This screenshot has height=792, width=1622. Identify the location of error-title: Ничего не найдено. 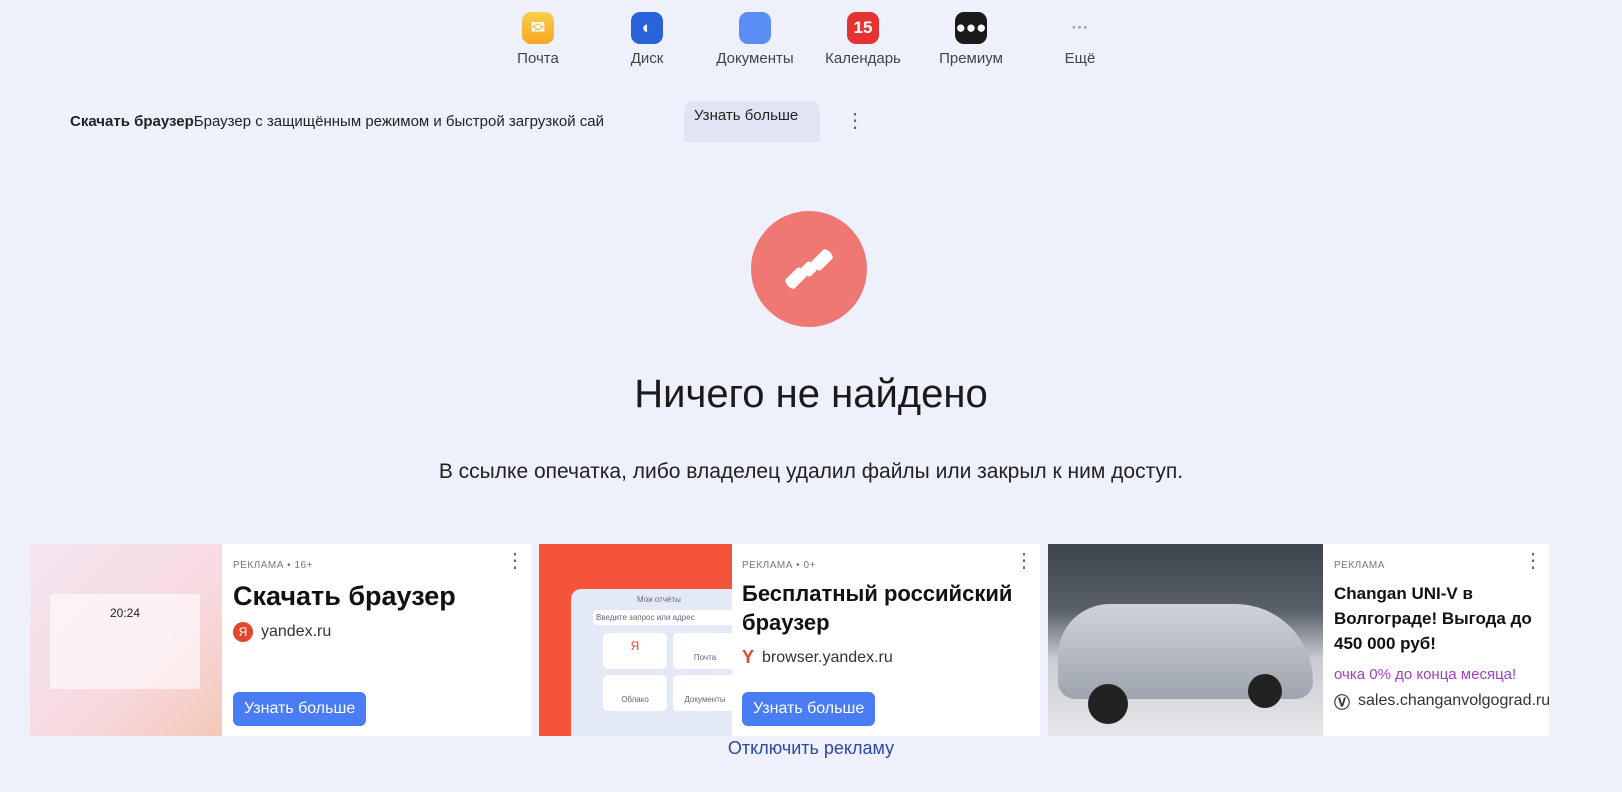
(811, 394).